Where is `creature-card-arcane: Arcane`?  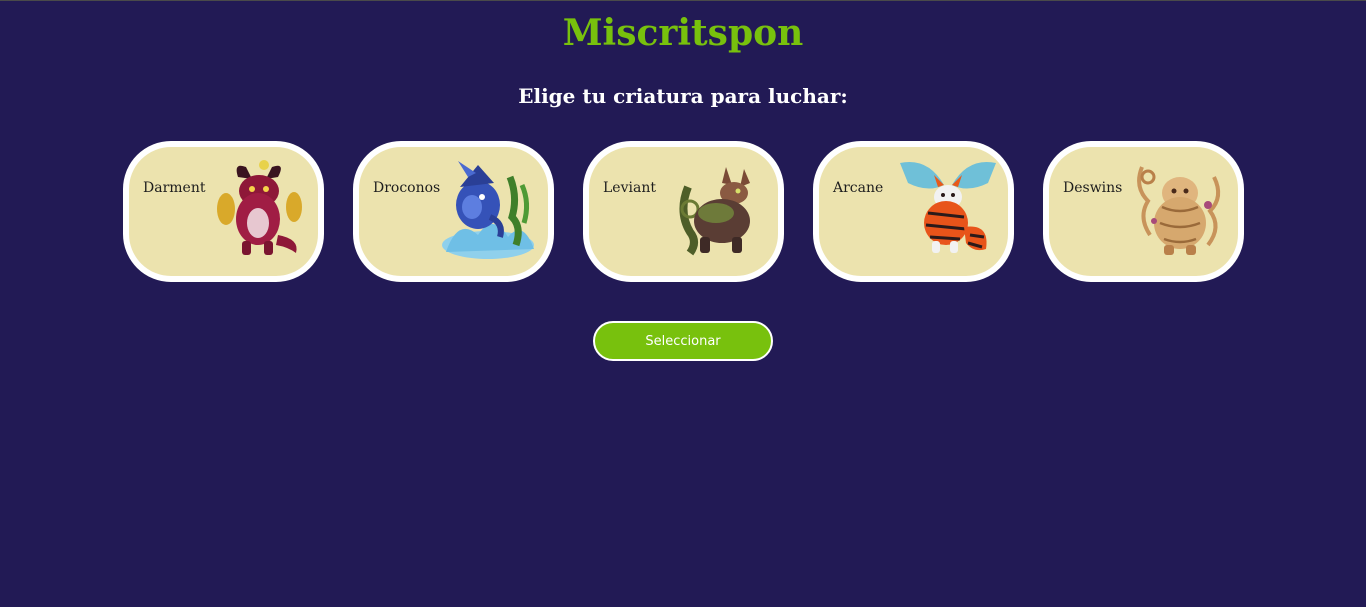 creature-card-arcane: Arcane is located at coordinates (913, 211).